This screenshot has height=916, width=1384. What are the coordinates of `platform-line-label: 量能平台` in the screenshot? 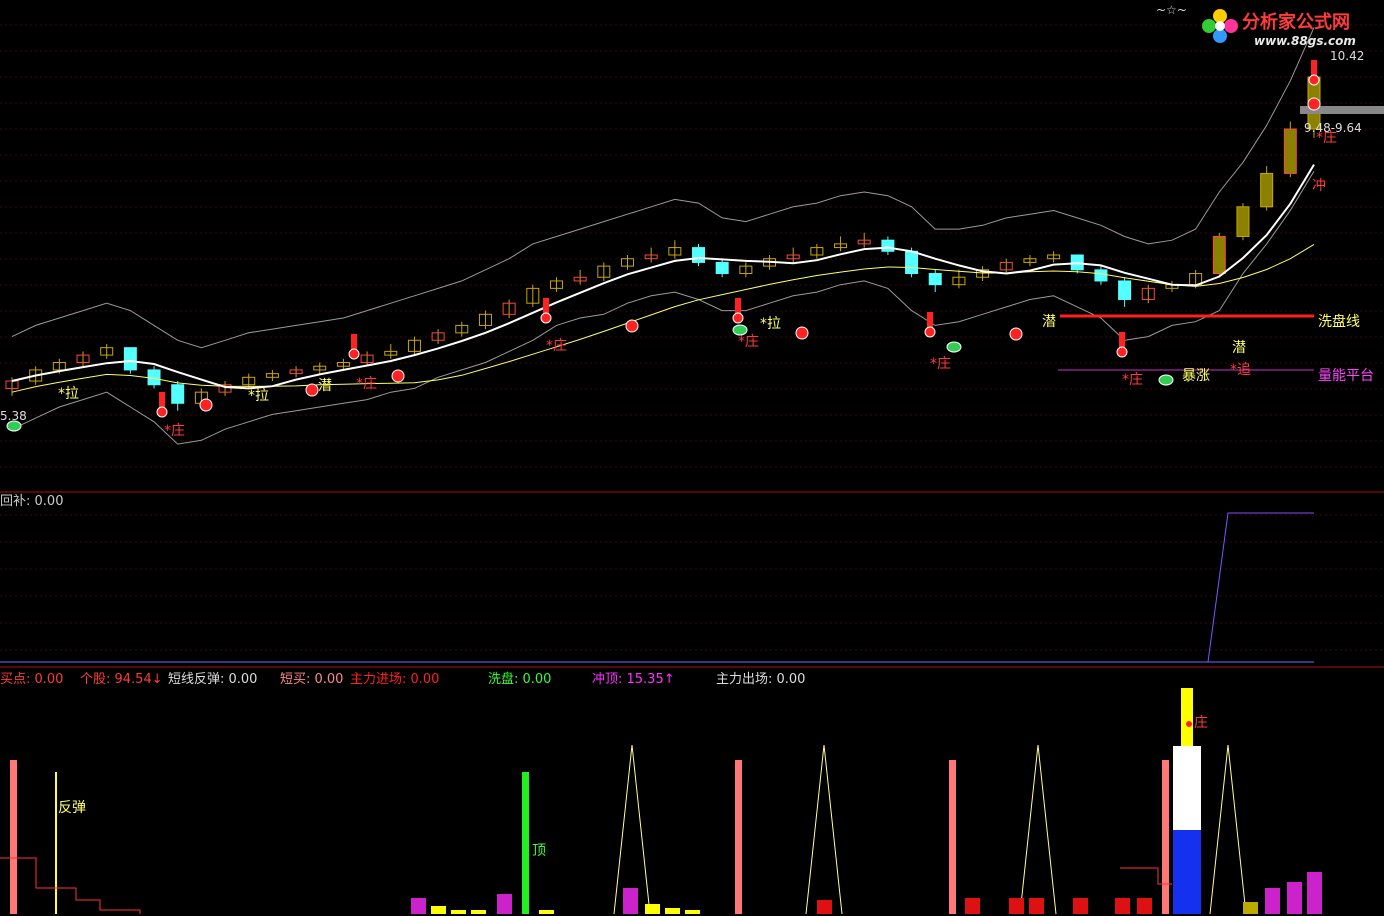 It's located at (1346, 376).